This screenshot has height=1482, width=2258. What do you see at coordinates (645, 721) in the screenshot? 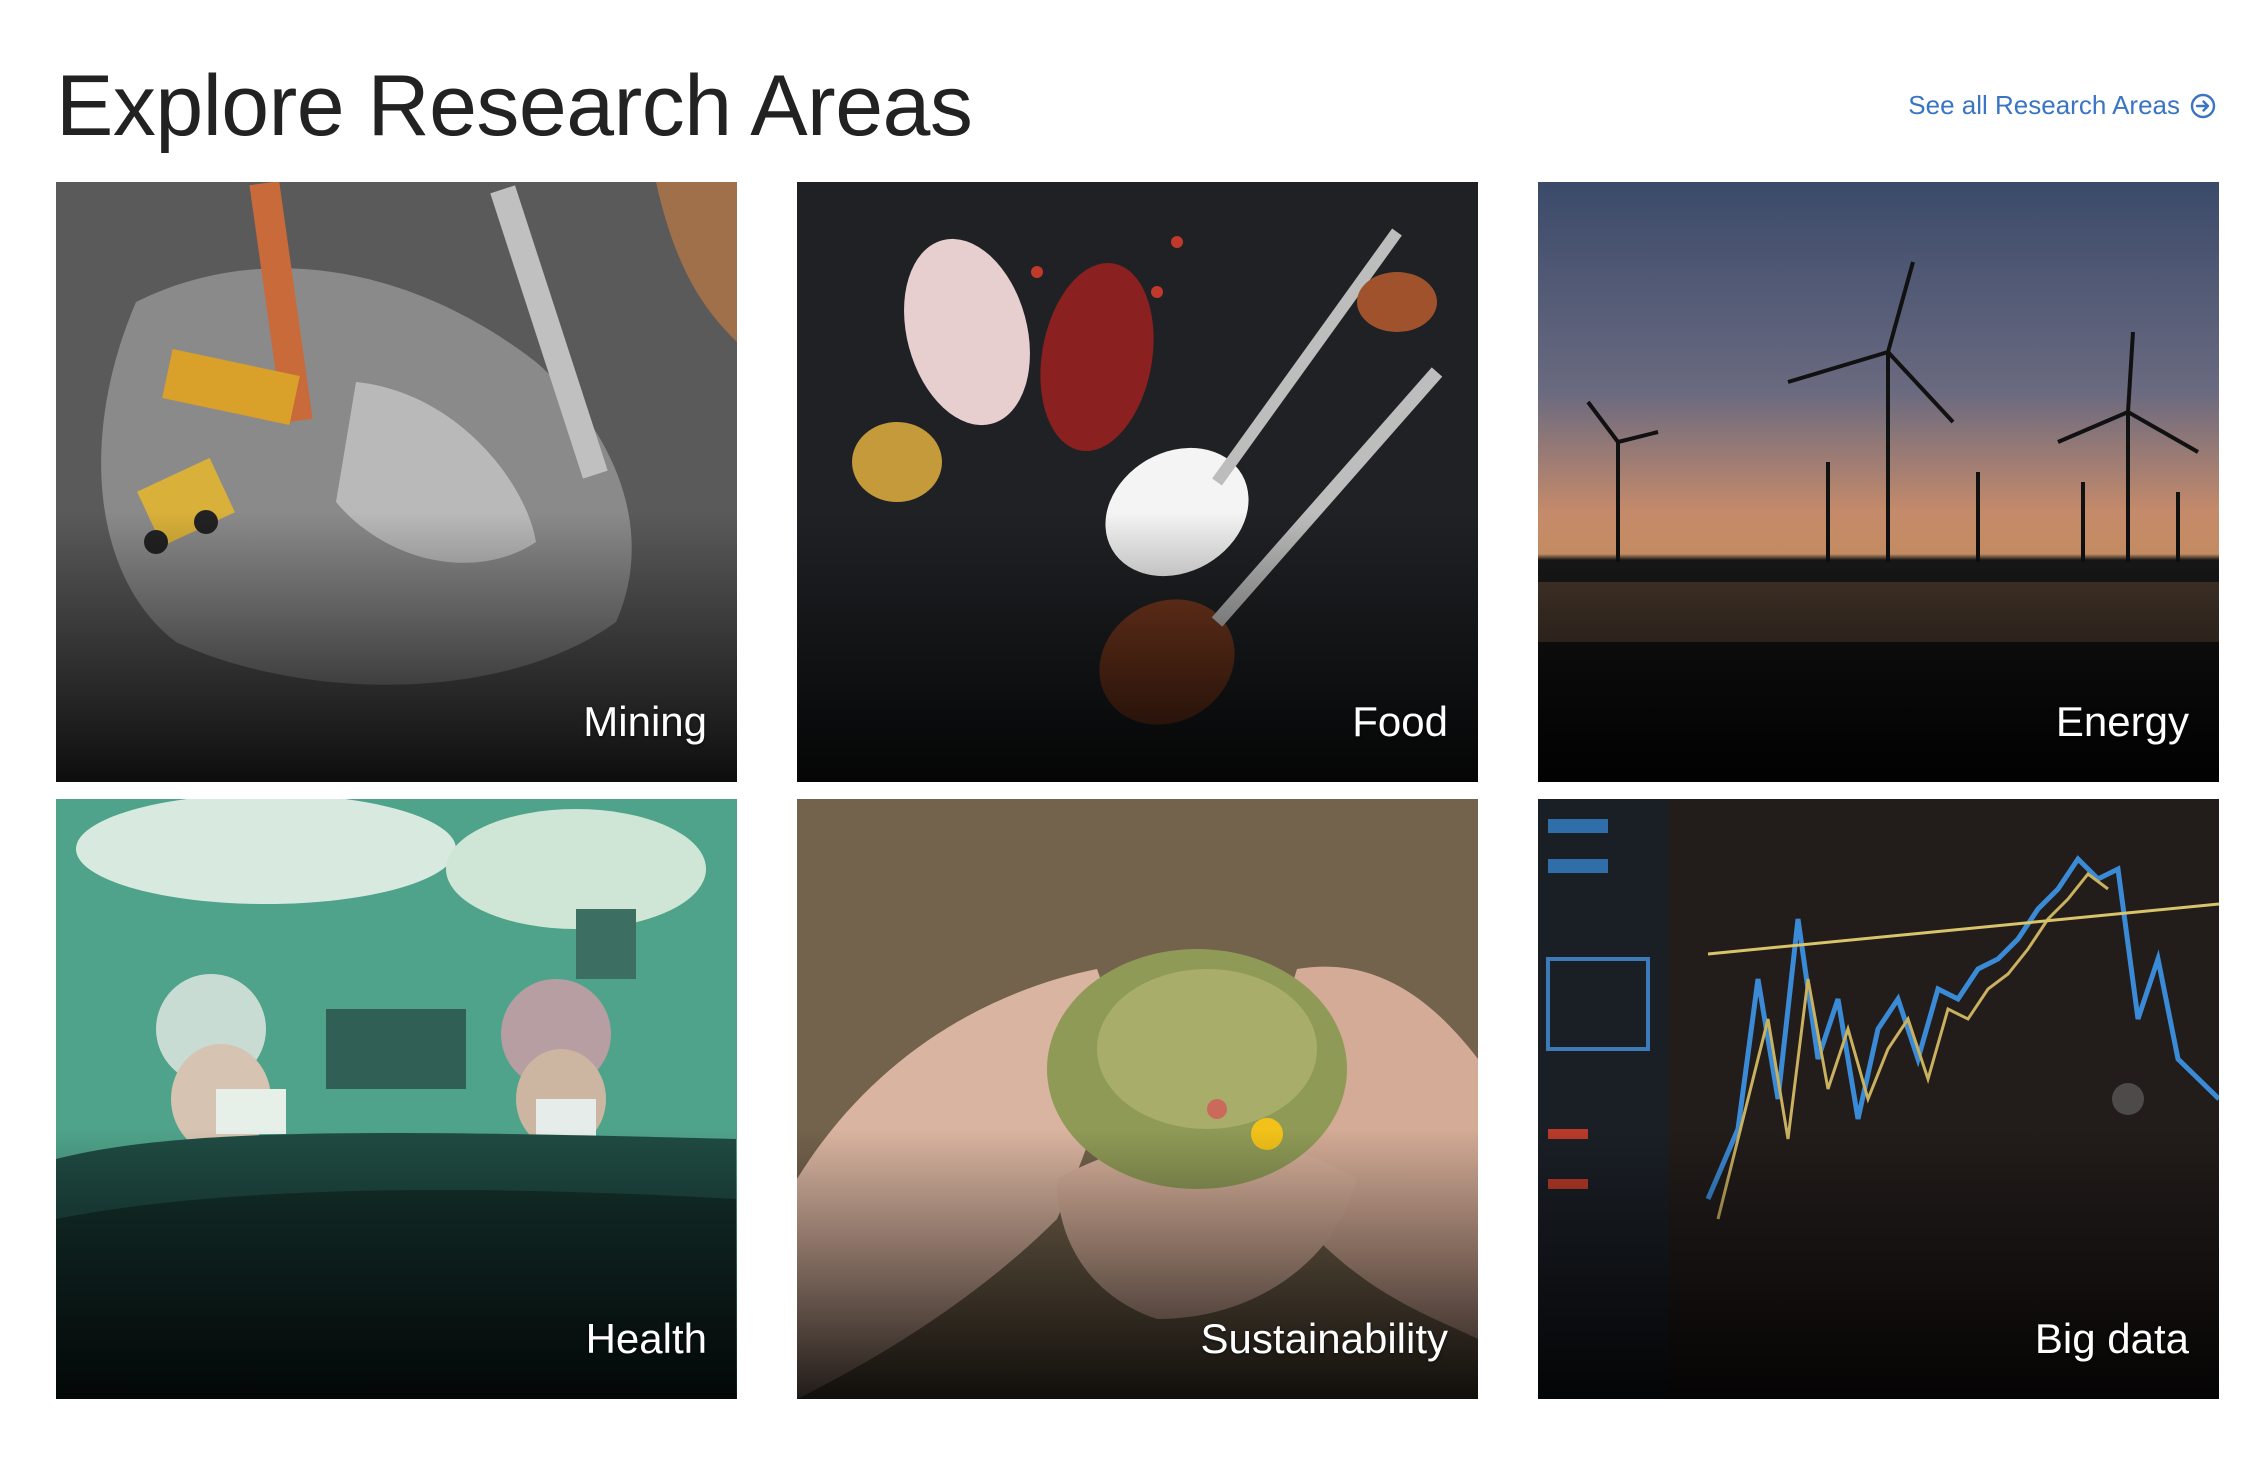
I see `card-label: Mining` at bounding box center [645, 721].